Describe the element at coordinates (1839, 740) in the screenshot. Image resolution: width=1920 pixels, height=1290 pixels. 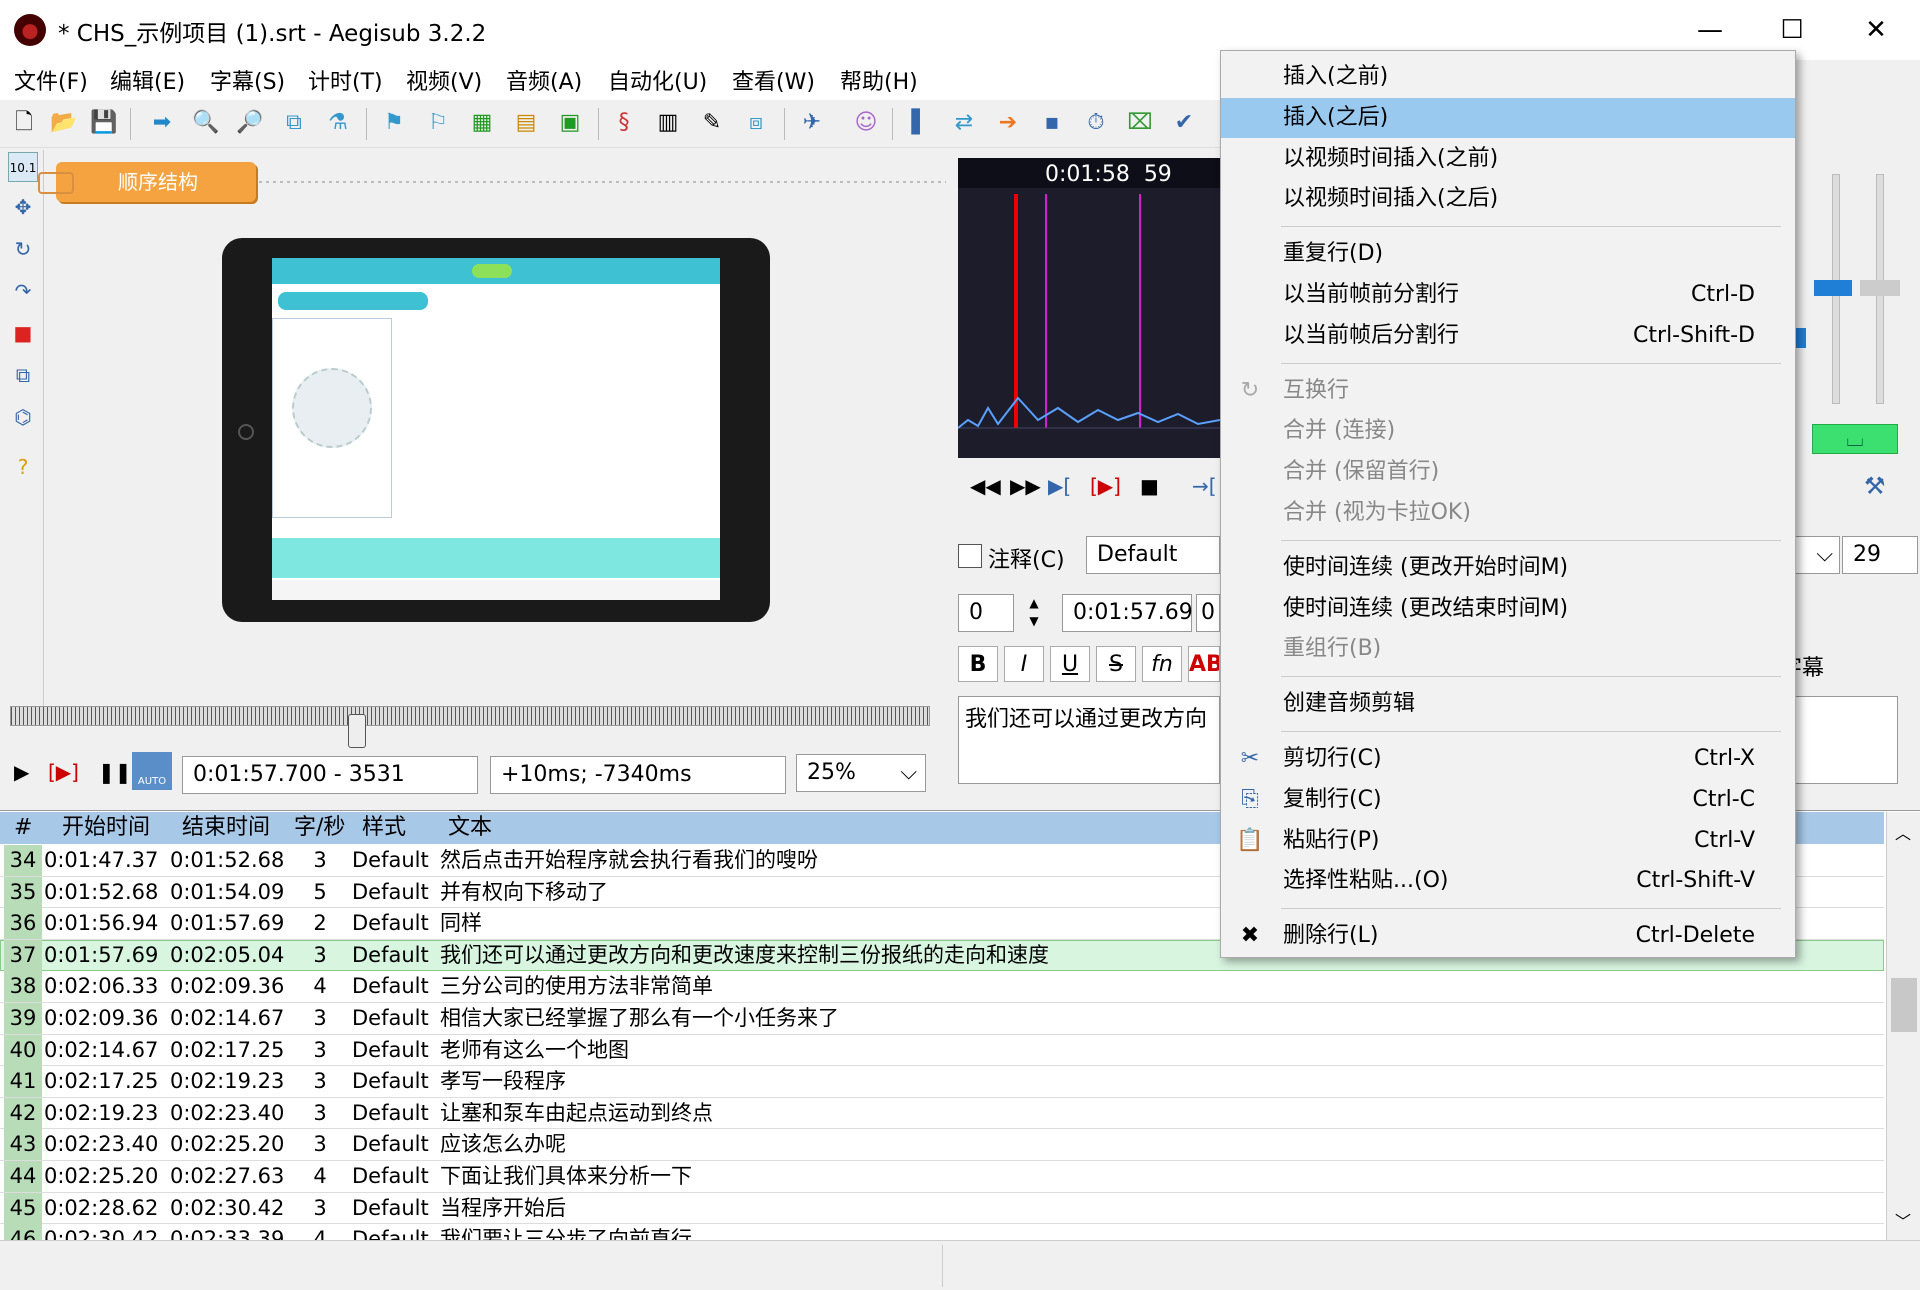
I see `notes-box` at that location.